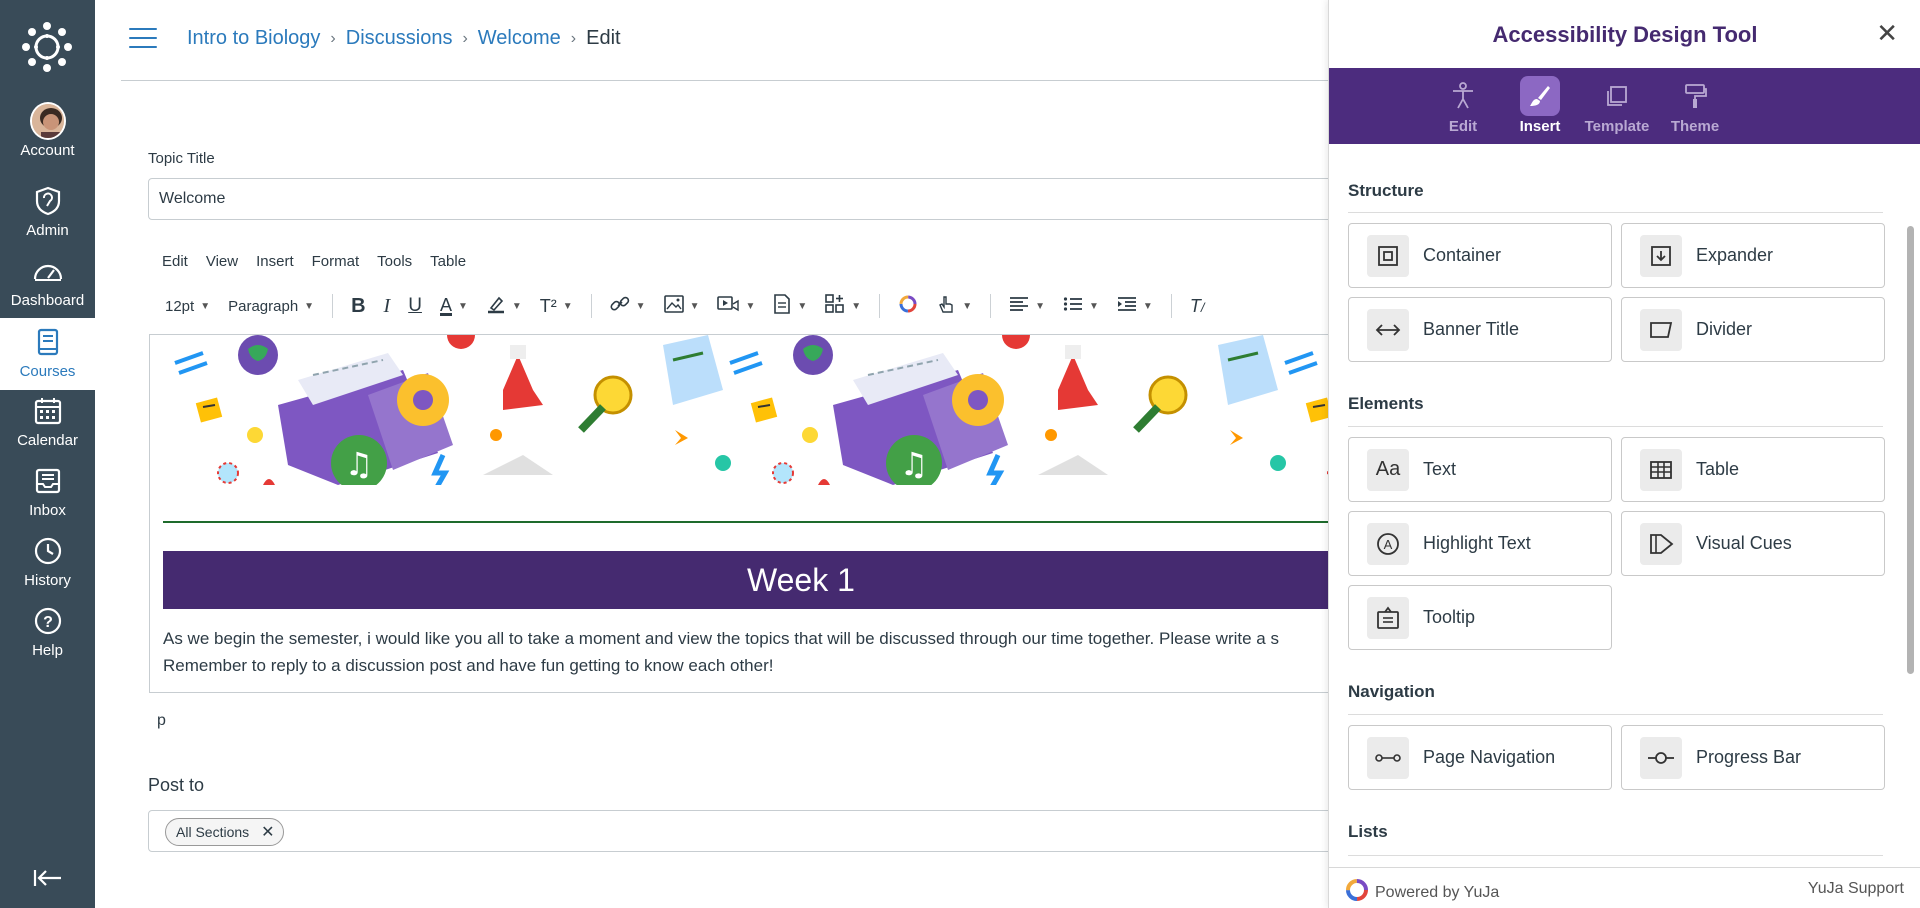 Image resolution: width=1920 pixels, height=908 pixels. Describe the element at coordinates (1480, 469) in the screenshot. I see `insert-text-button: Aa Text` at that location.